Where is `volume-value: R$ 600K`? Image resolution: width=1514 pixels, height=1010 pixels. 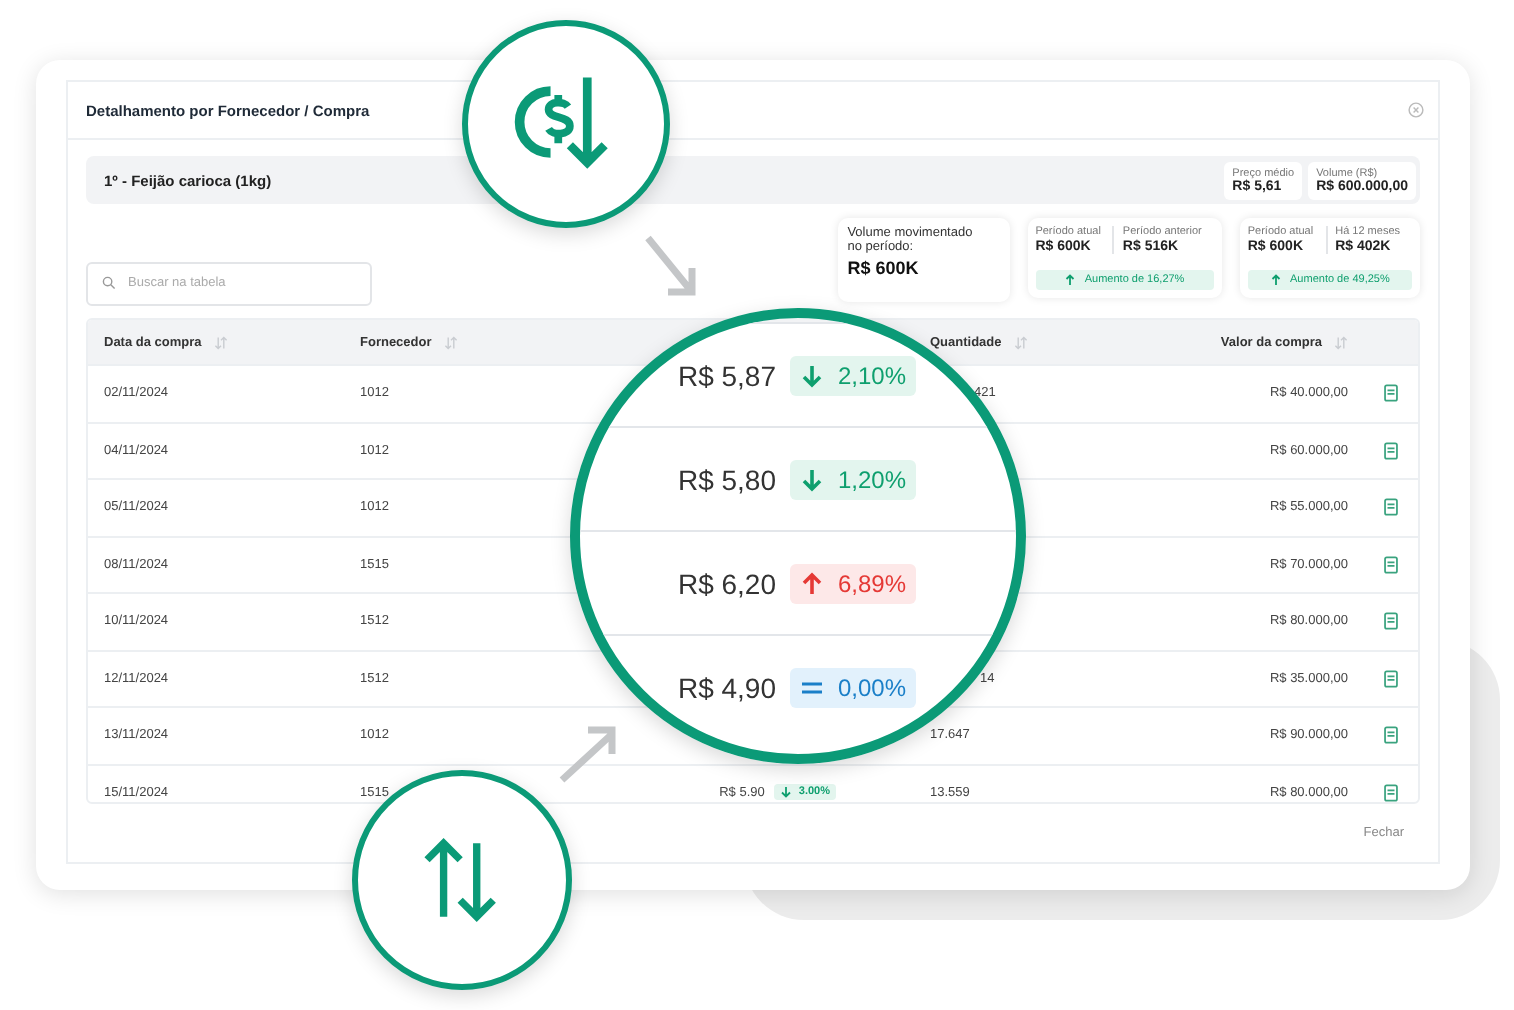 volume-value: R$ 600K is located at coordinates (884, 267).